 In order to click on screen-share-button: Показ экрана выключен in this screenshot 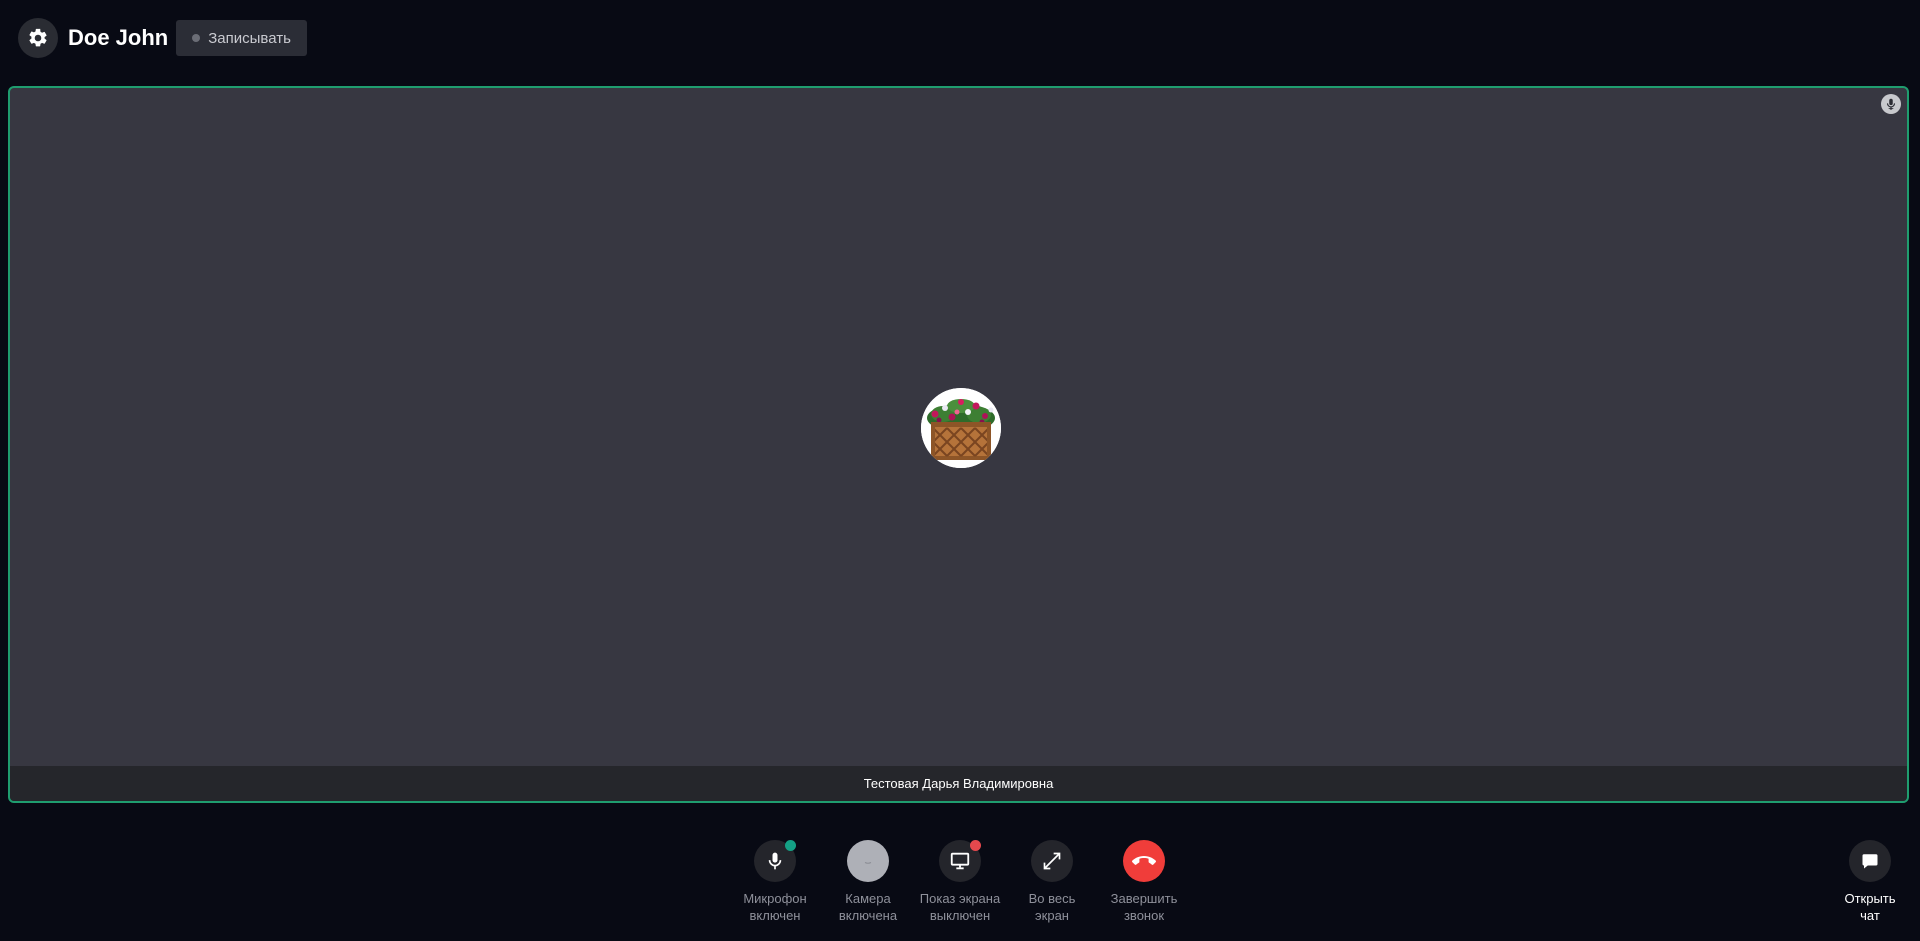, I will do `click(960, 882)`.